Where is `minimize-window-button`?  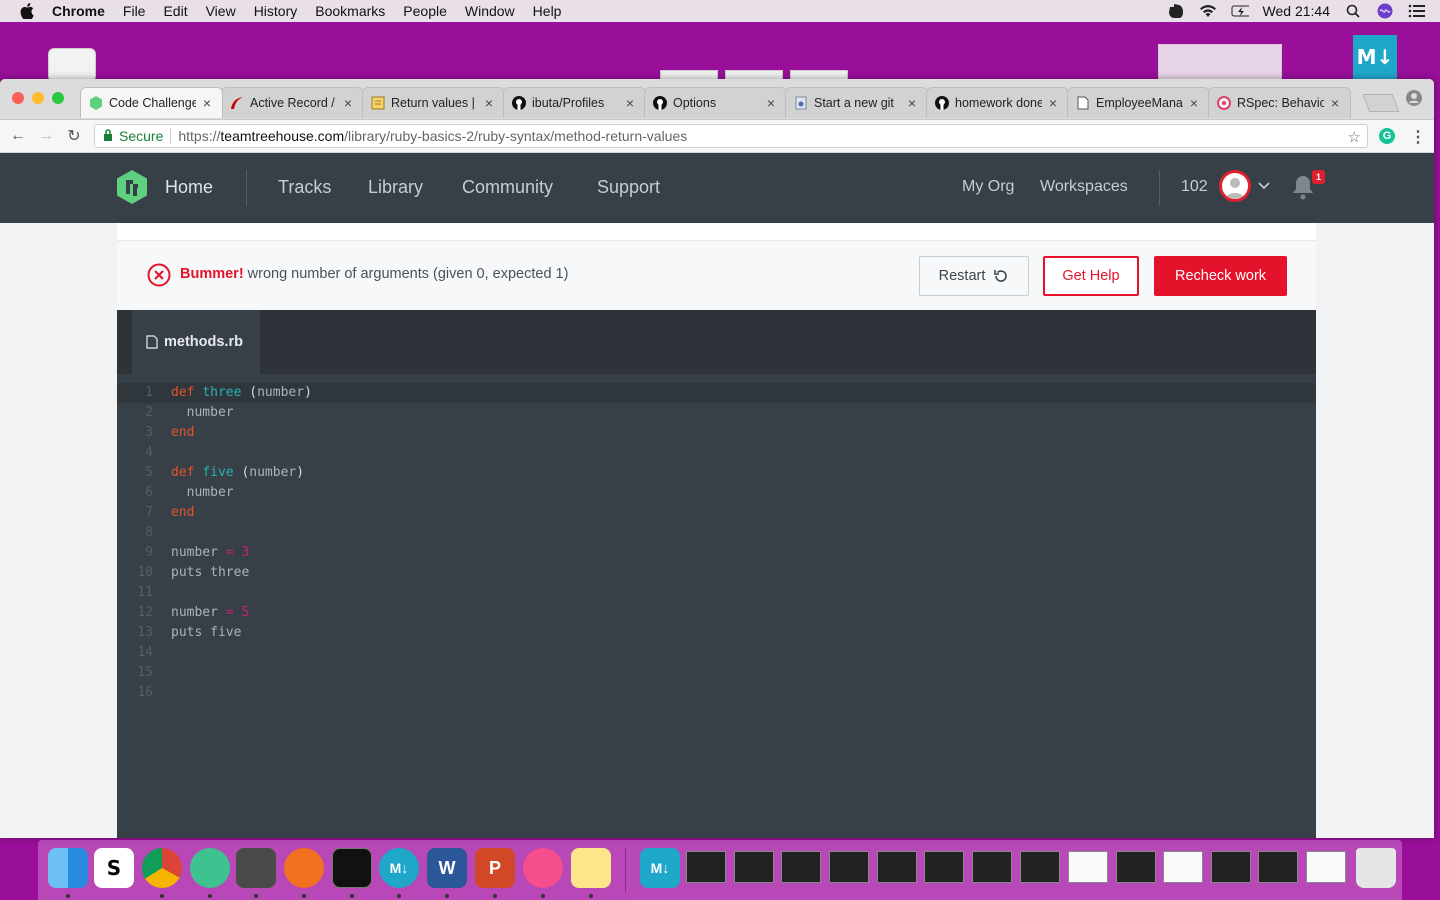 minimize-window-button is located at coordinates (38, 98).